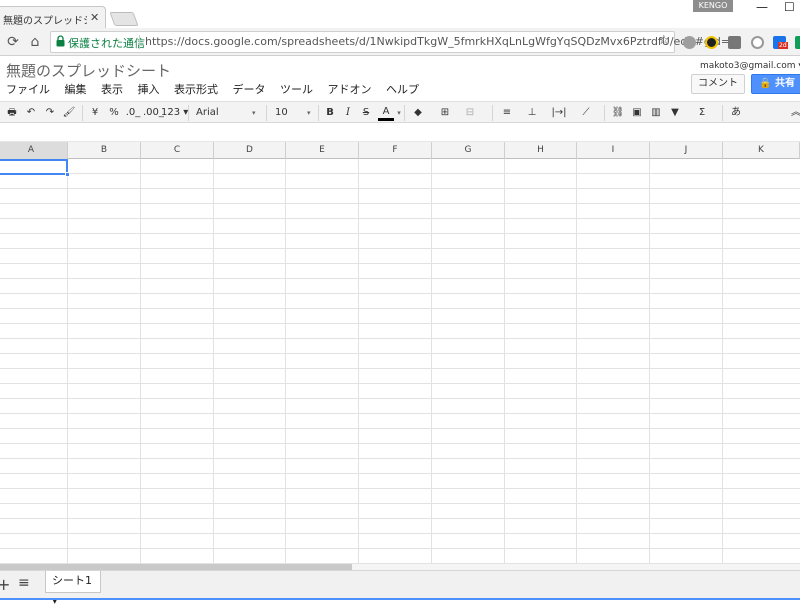 Image resolution: width=800 pixels, height=611 pixels. I want to click on menu-data: データ, so click(249, 89).